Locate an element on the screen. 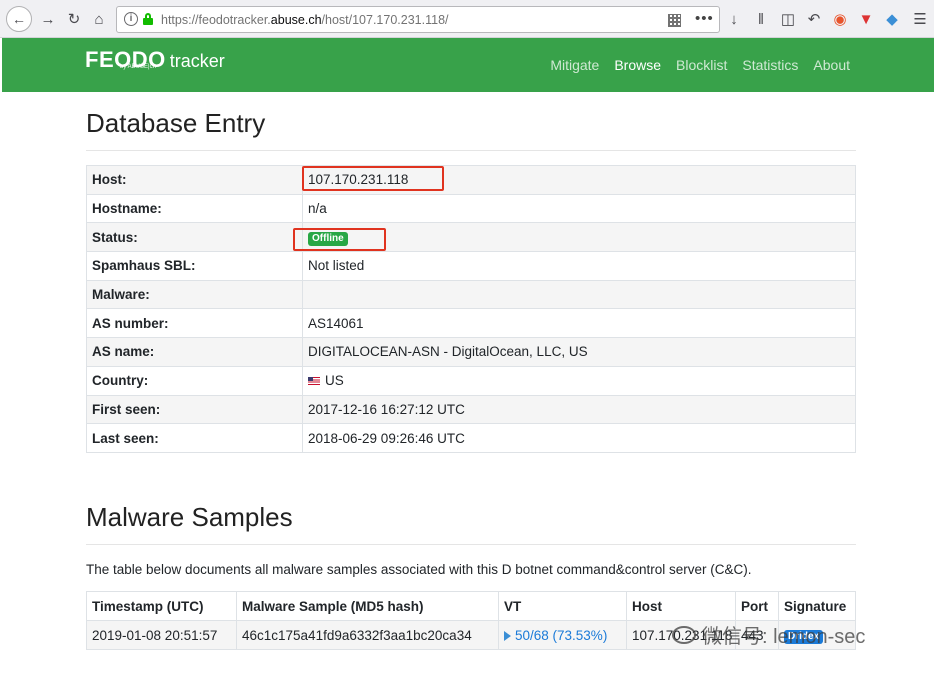  vt-link: 50/68 (73.53%) is located at coordinates (561, 635).